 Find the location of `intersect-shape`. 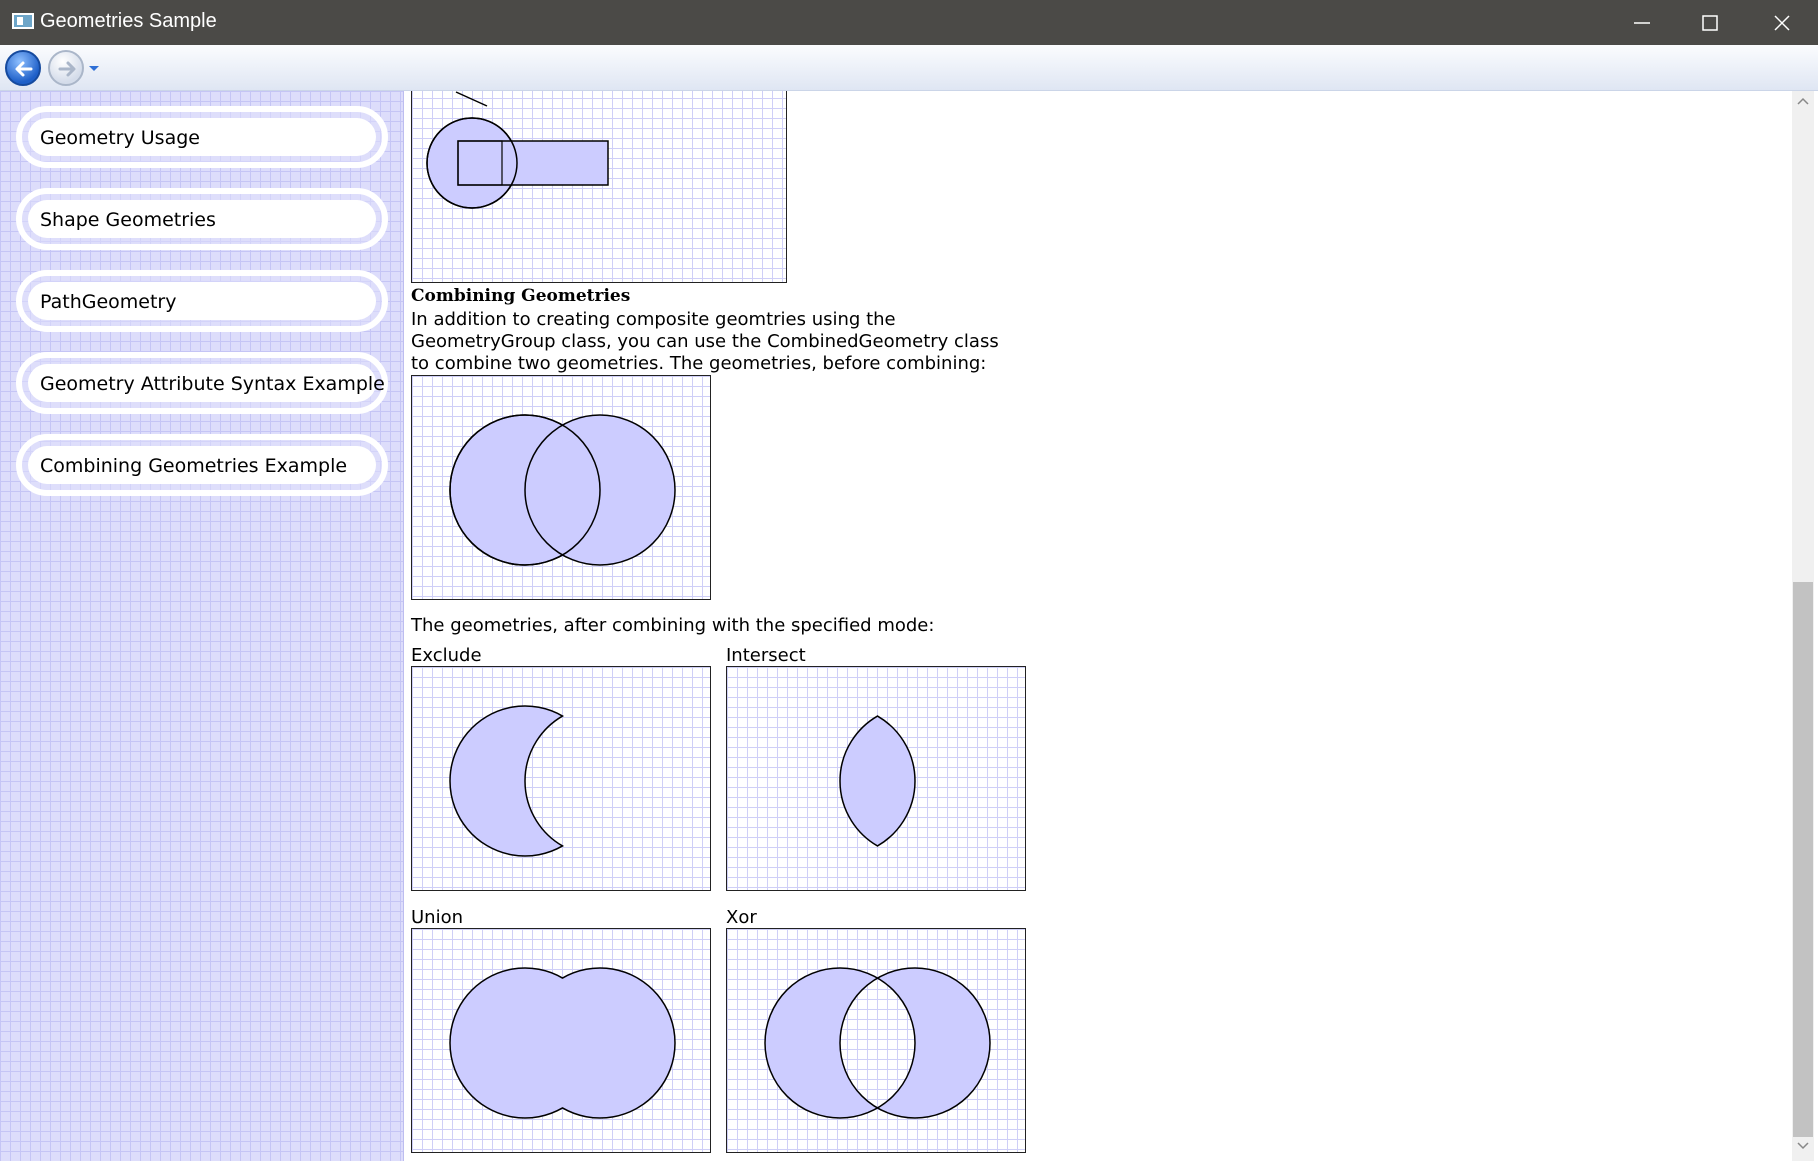

intersect-shape is located at coordinates (877, 781).